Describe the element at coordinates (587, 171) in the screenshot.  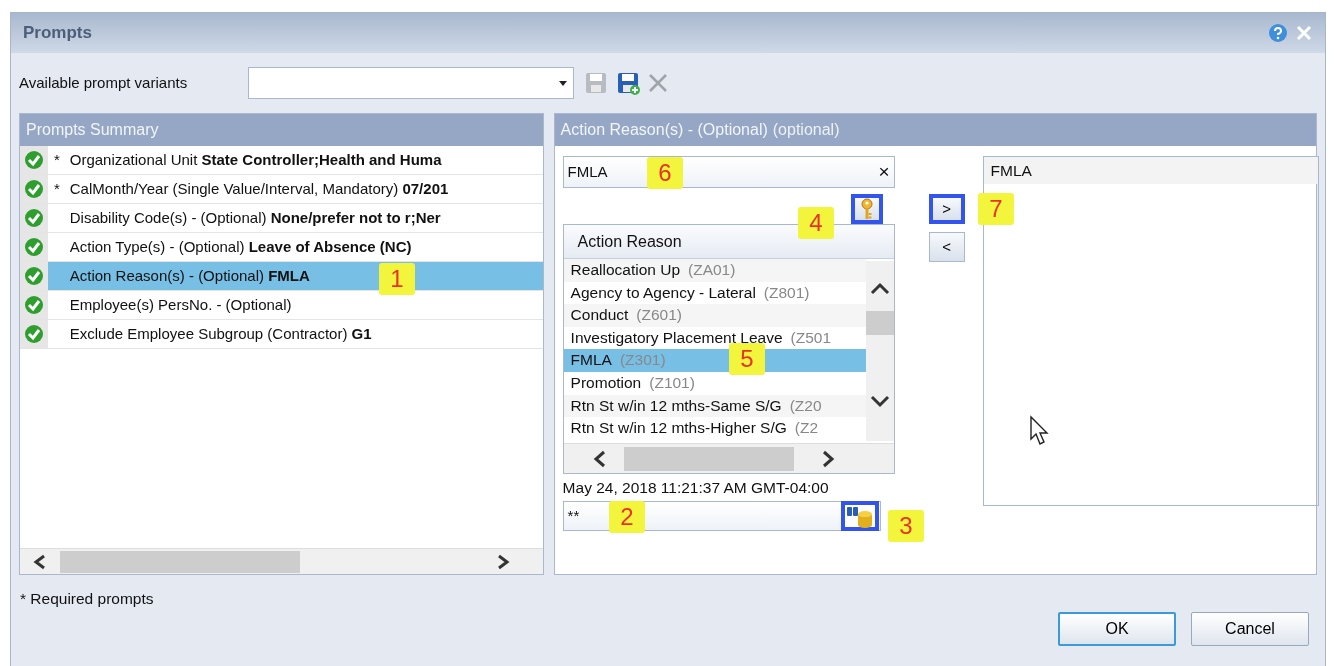
I see `search-value: FMLA` at that location.